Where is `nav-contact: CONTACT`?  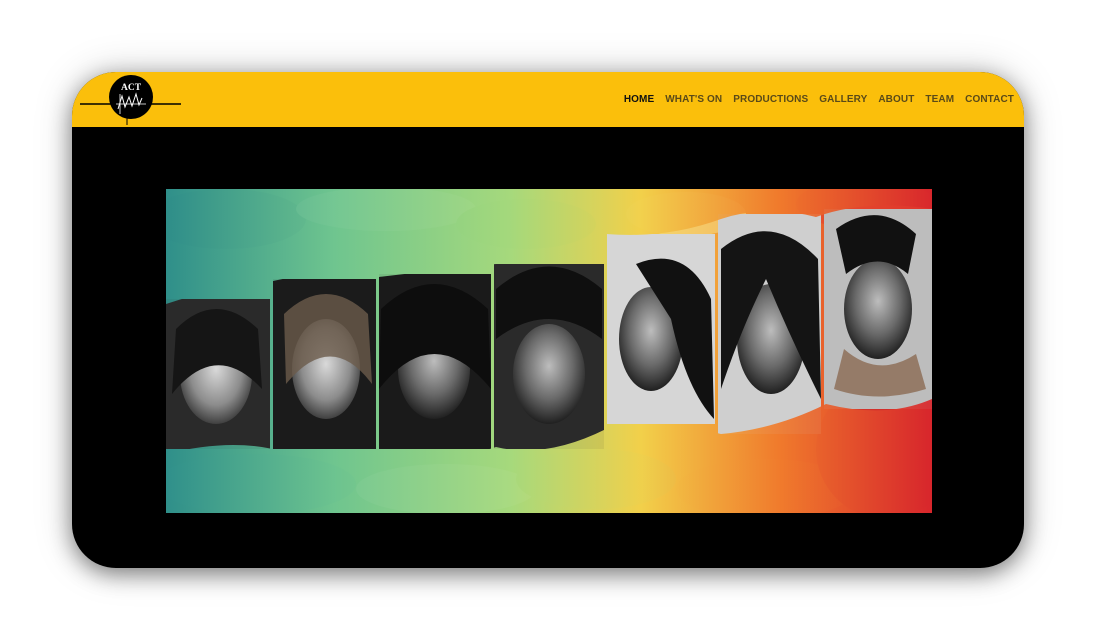 nav-contact: CONTACT is located at coordinates (989, 99).